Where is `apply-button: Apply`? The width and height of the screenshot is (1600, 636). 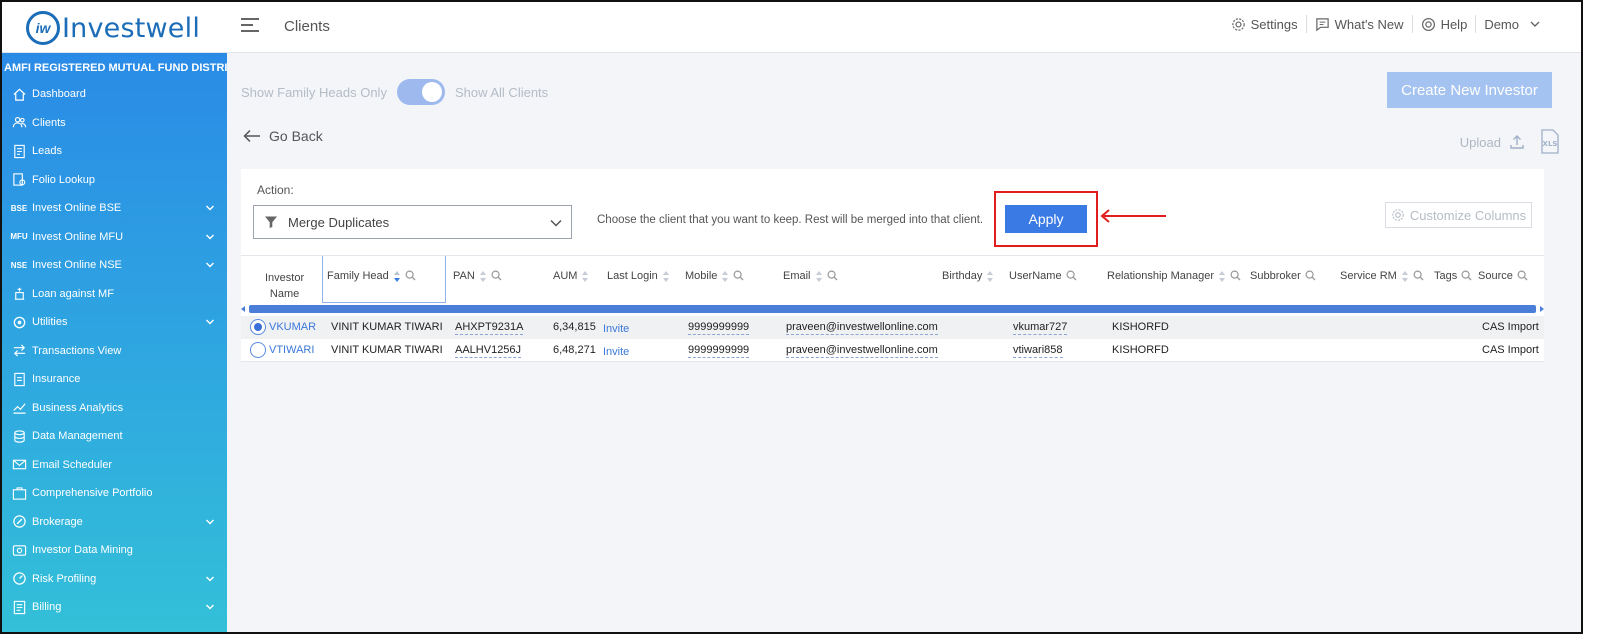
apply-button: Apply is located at coordinates (1046, 219).